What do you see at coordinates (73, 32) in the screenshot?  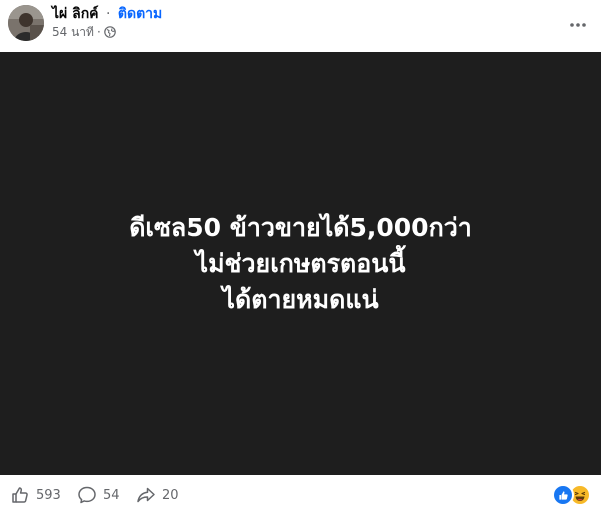 I see `post-timestamp: 54 นาที` at bounding box center [73, 32].